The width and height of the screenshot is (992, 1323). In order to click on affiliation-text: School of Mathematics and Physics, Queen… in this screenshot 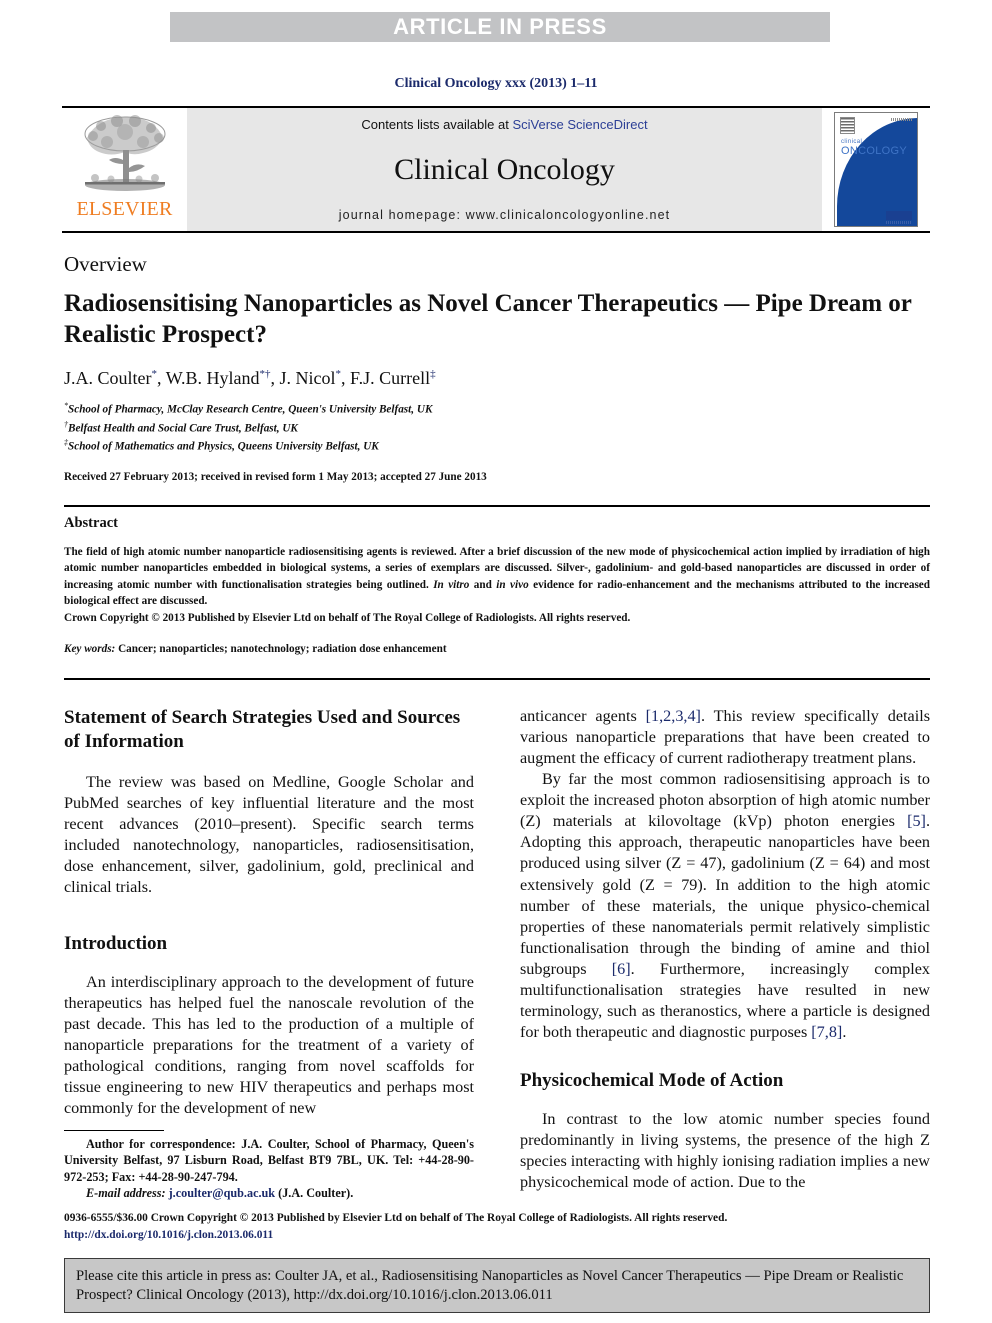, I will do `click(223, 447)`.